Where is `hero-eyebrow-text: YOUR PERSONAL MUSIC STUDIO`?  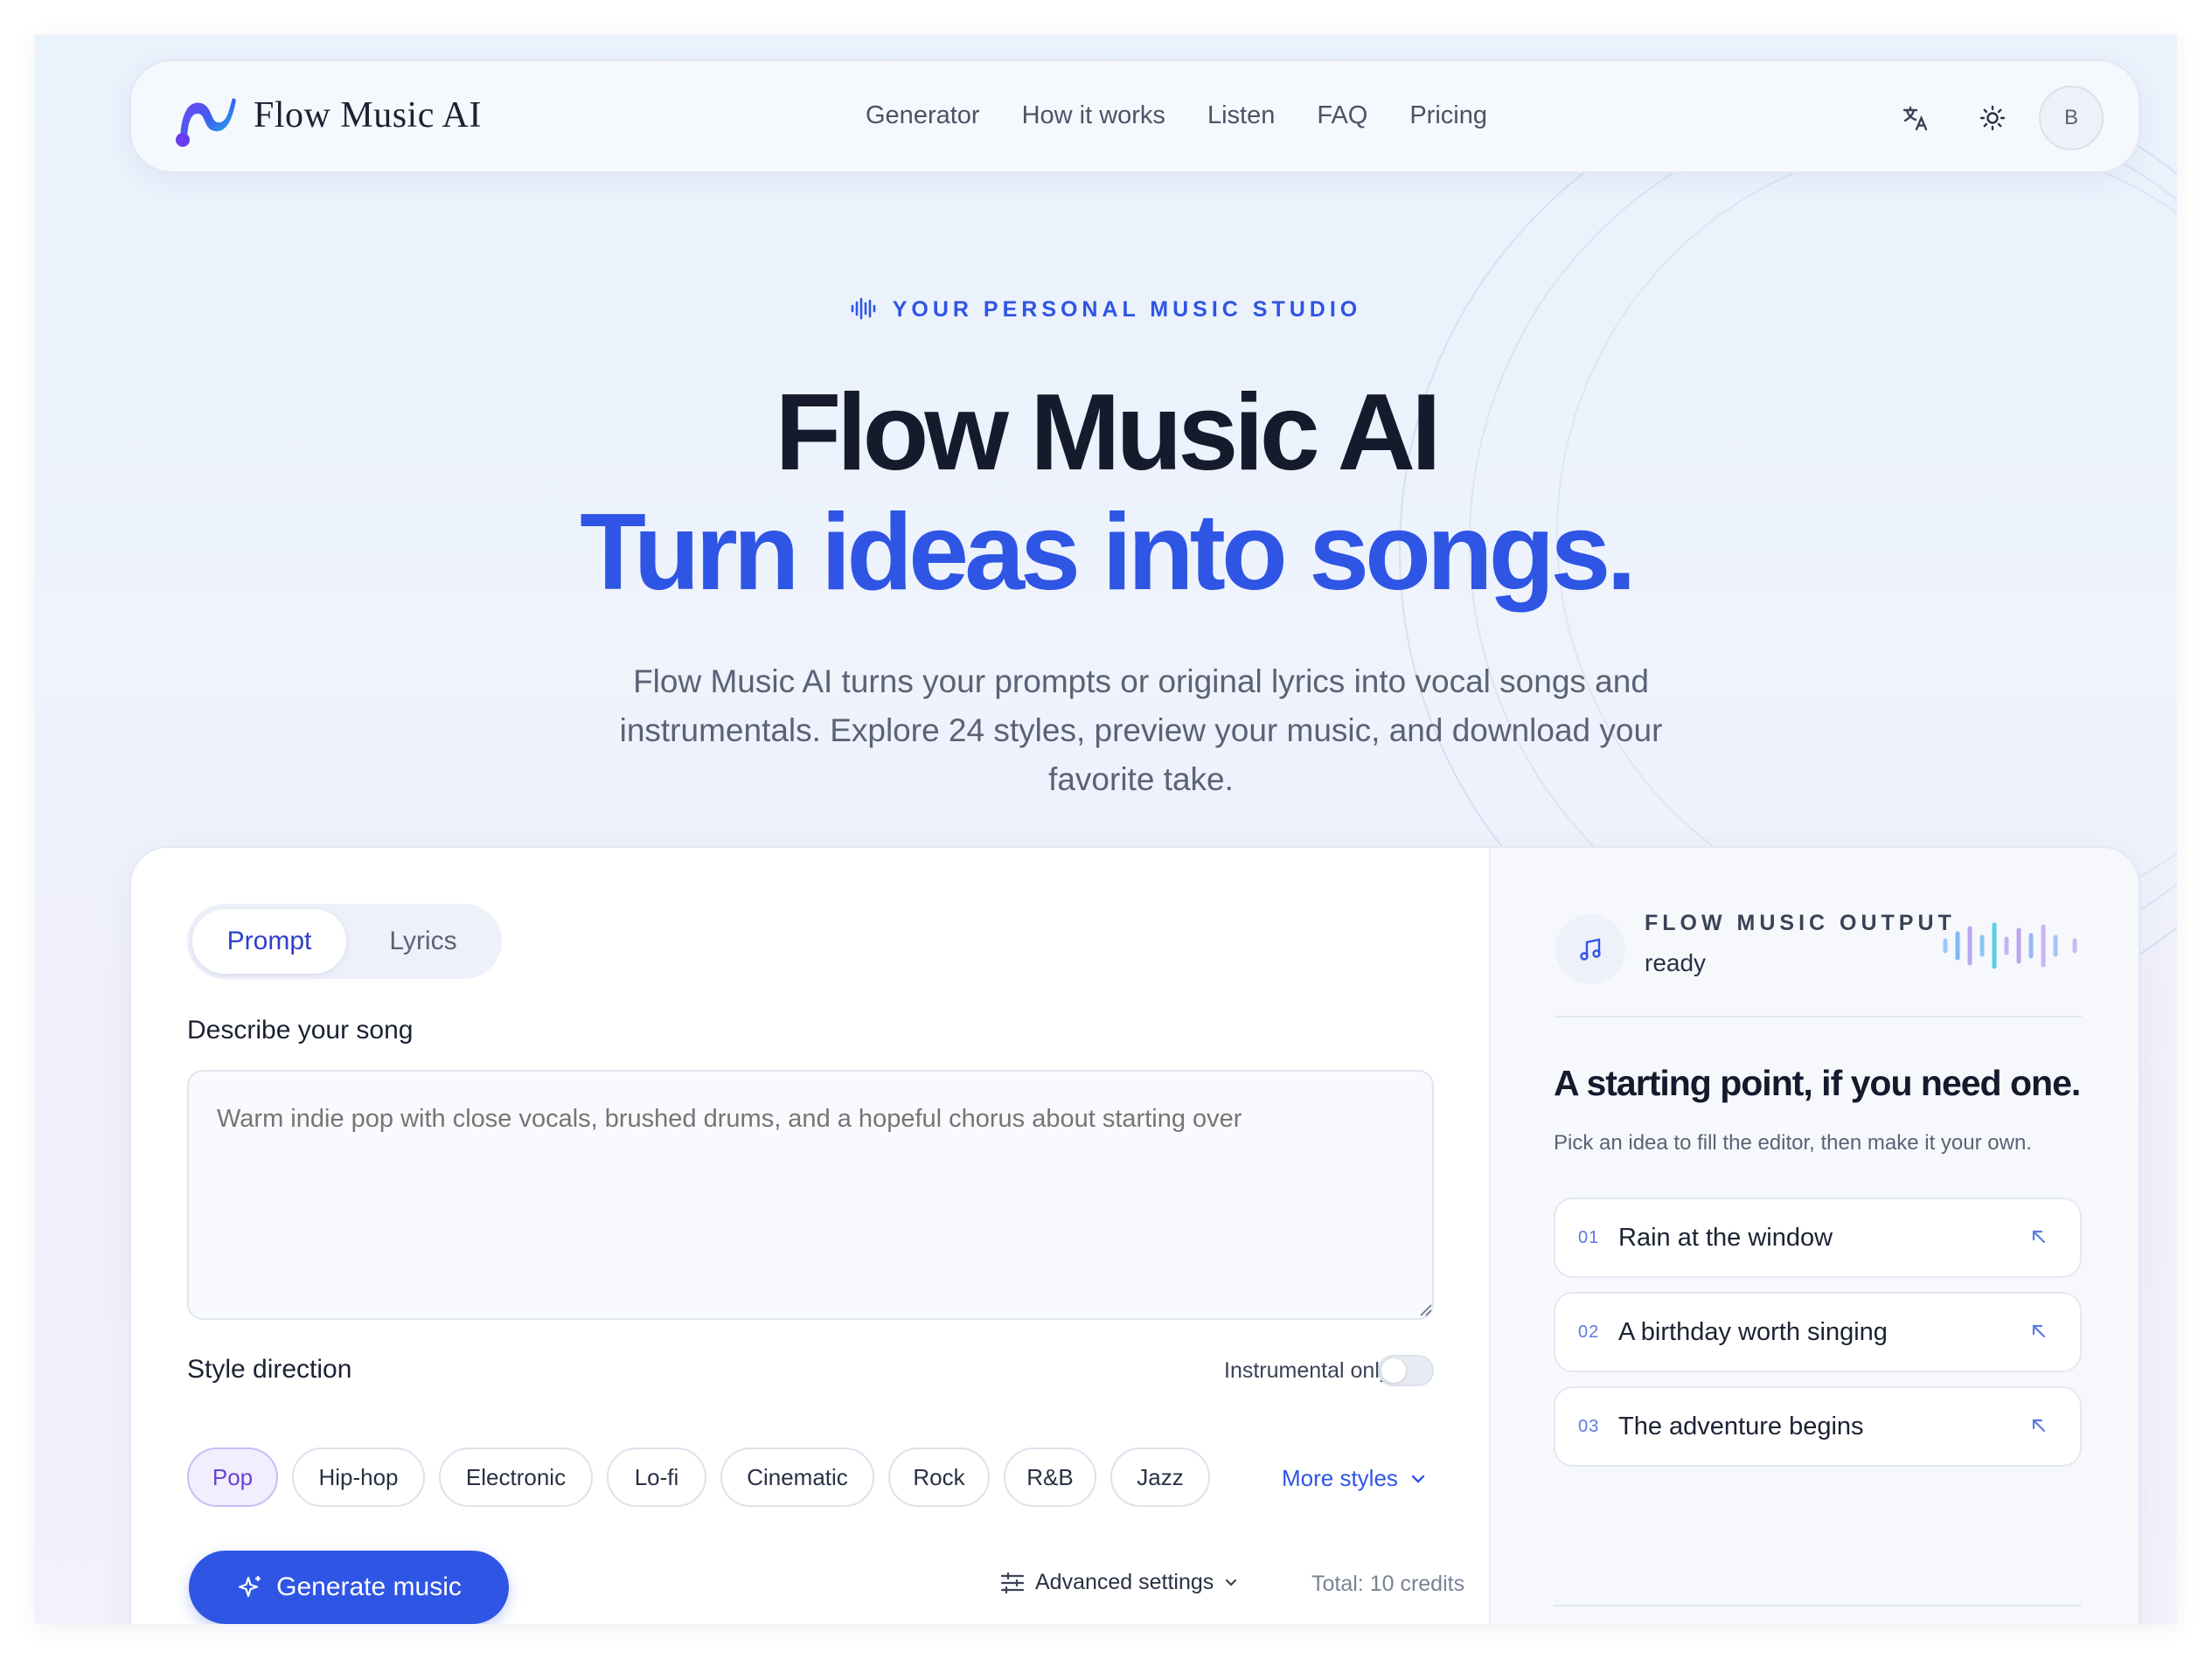
hero-eyebrow-text: YOUR PERSONAL MUSIC STUDIO is located at coordinates (1127, 309).